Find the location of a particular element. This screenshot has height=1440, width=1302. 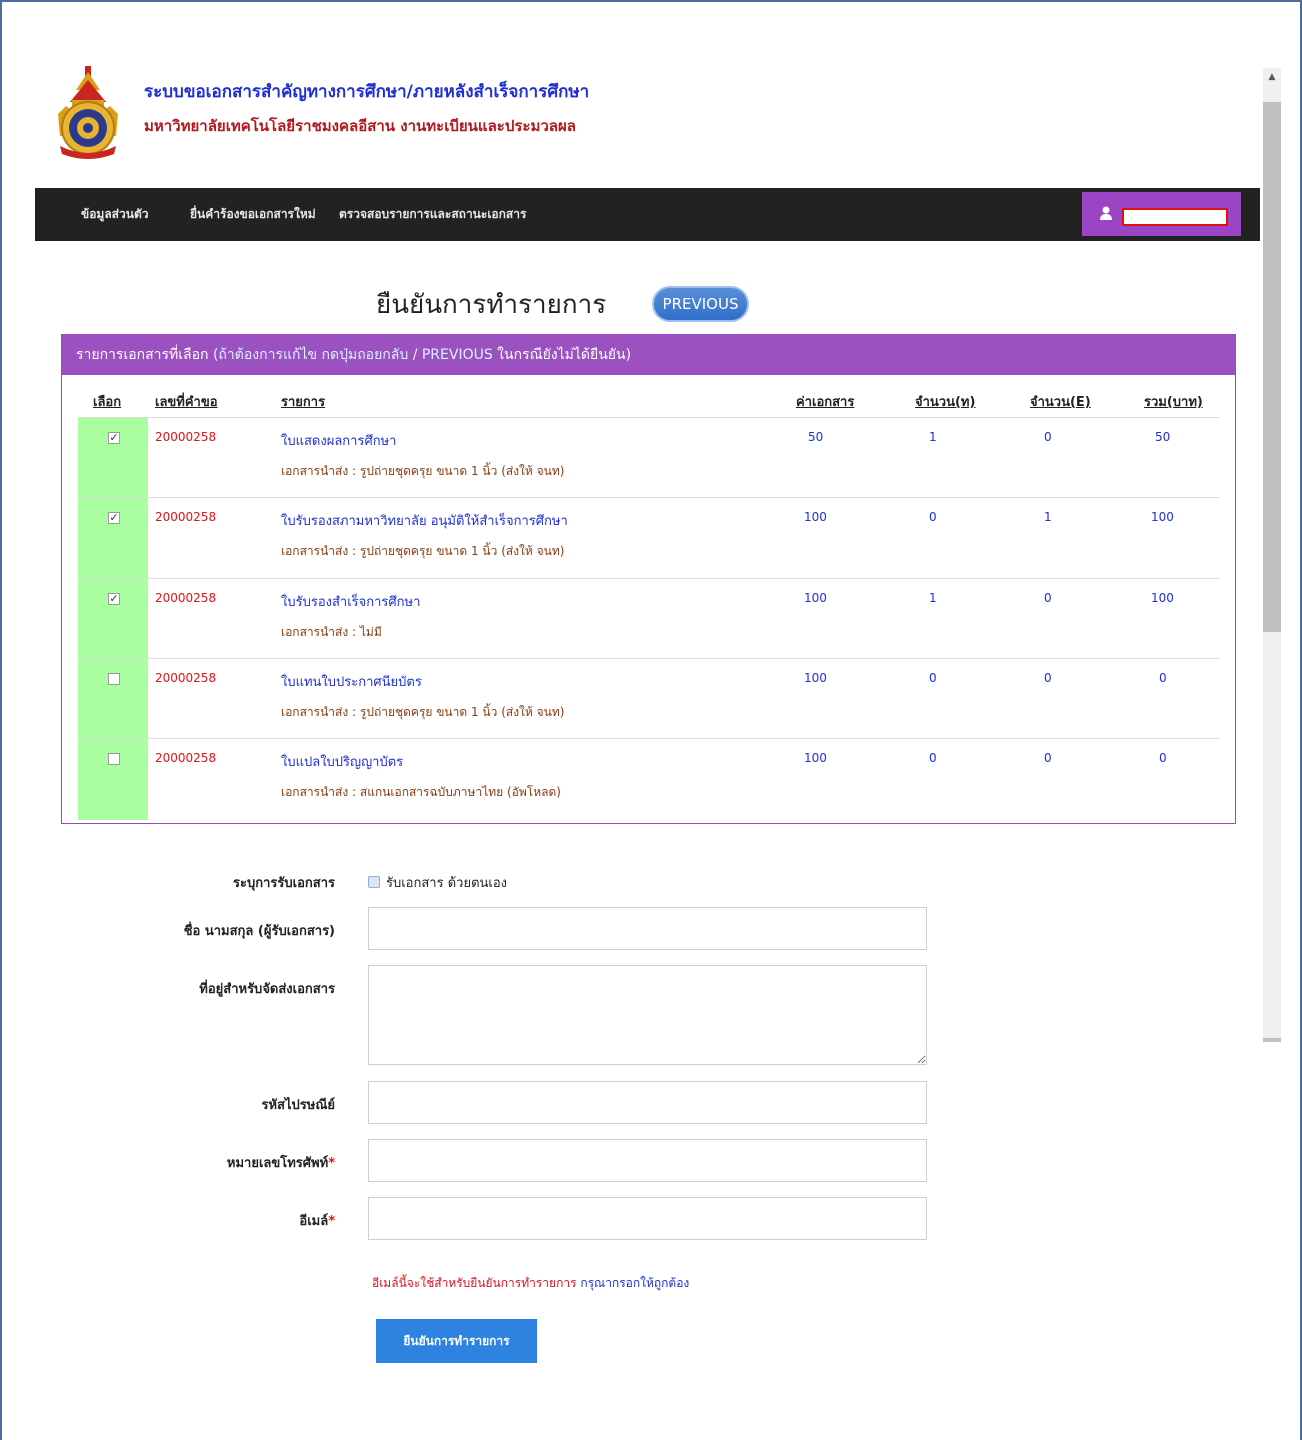

col-header-request-no: เลขที่คำขอ is located at coordinates (186, 402).